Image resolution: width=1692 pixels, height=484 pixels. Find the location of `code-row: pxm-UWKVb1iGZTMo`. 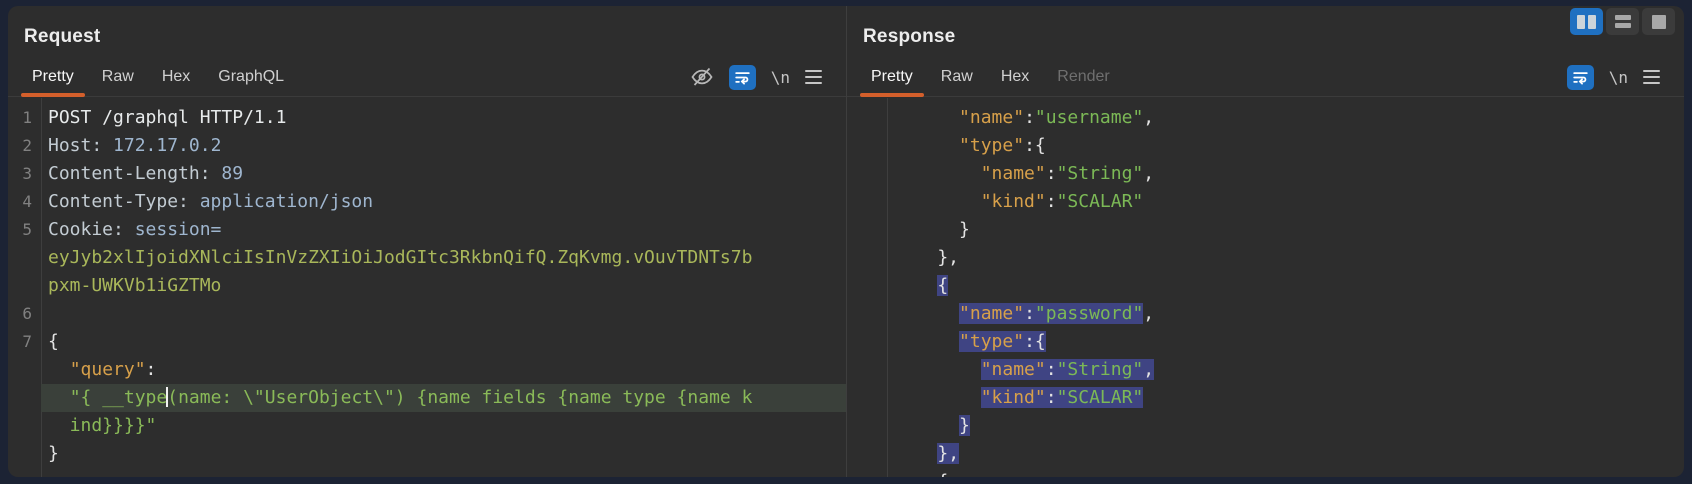

code-row: pxm-UWKVb1iGZTMo is located at coordinates (427, 286).